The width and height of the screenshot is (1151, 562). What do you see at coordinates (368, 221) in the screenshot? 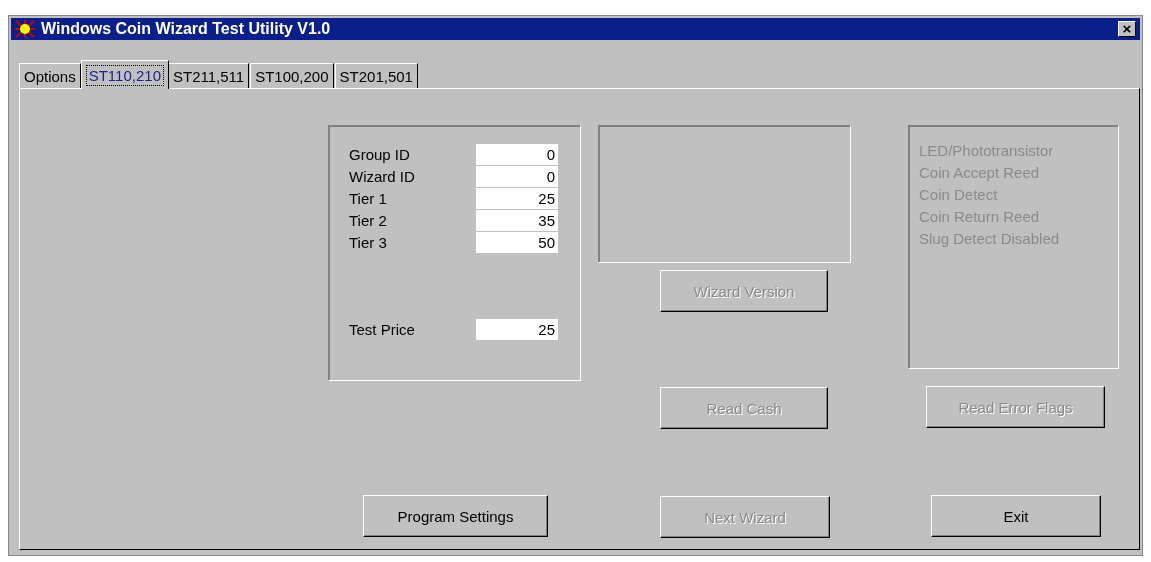
I see `field-label: Tier 2` at bounding box center [368, 221].